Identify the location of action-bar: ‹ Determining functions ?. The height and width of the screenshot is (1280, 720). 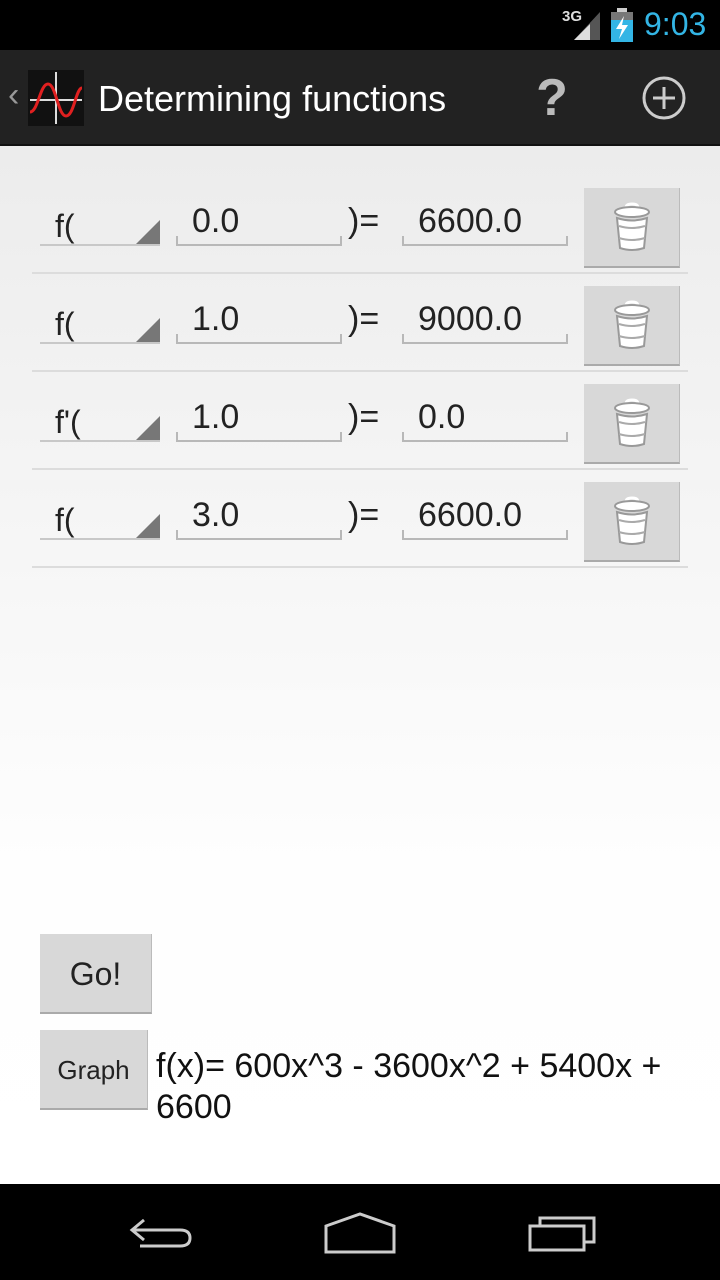
(360, 98).